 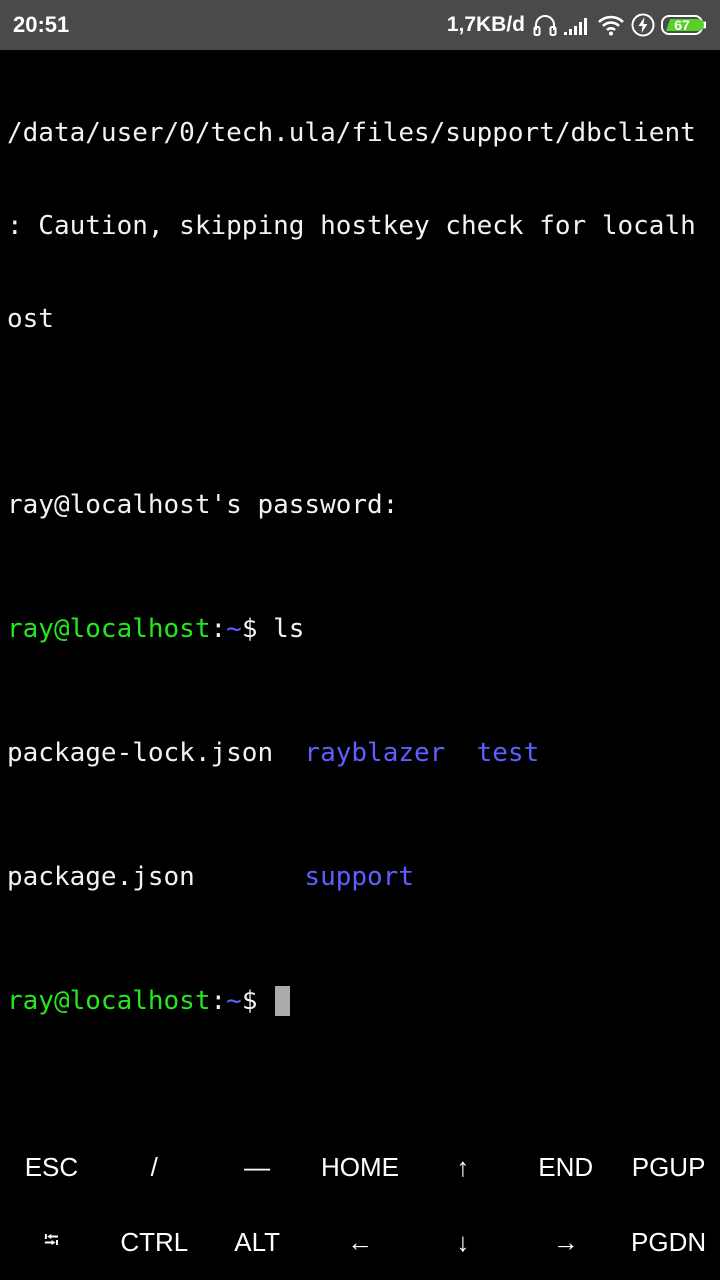 I want to click on typed-command: ls, so click(x=281, y=629).